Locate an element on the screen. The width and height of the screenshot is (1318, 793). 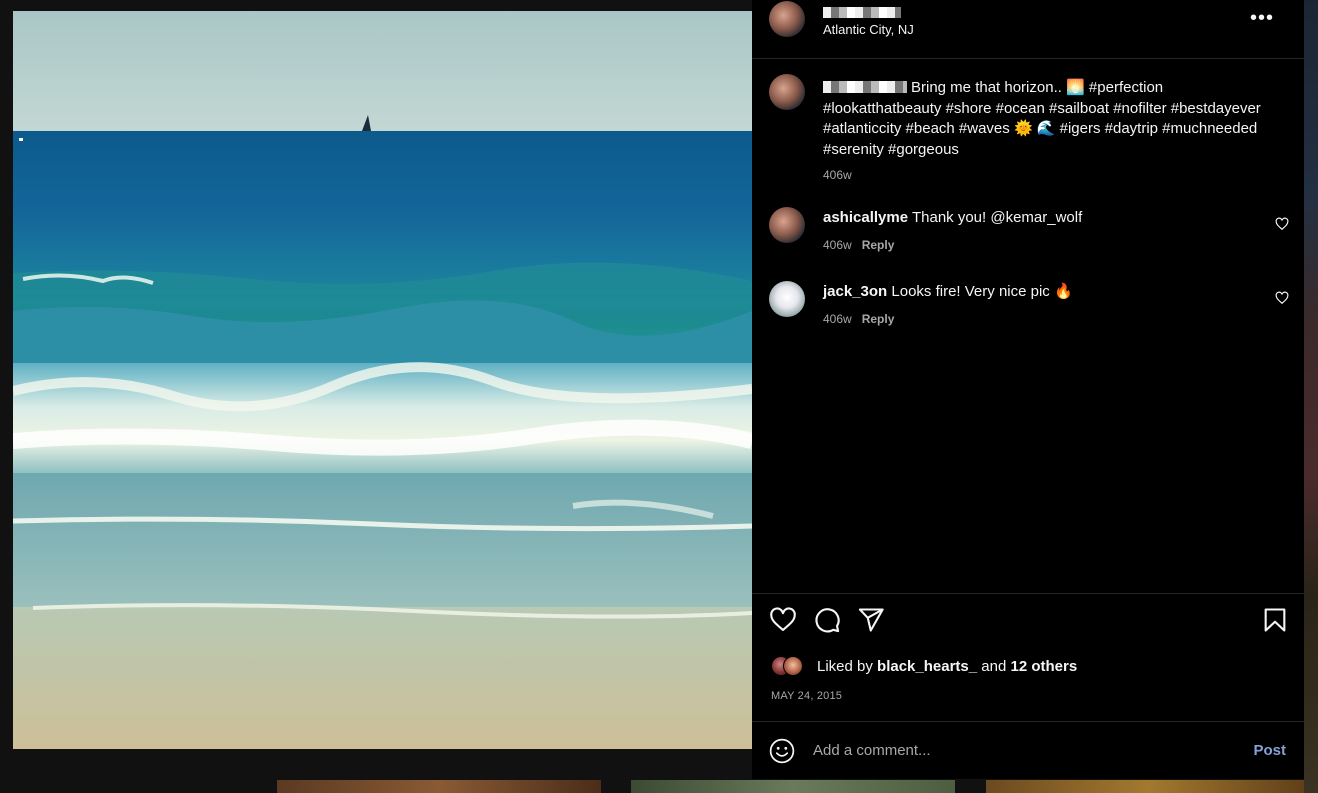
emoji-icon is located at coordinates (782, 751).